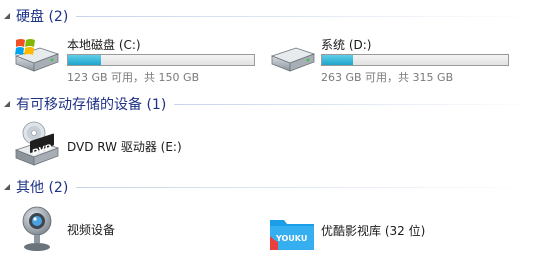 The width and height of the screenshot is (543, 274). What do you see at coordinates (133, 77) in the screenshot?
I see `drive-space-text: 123 GB 可用，共 150 GB` at bounding box center [133, 77].